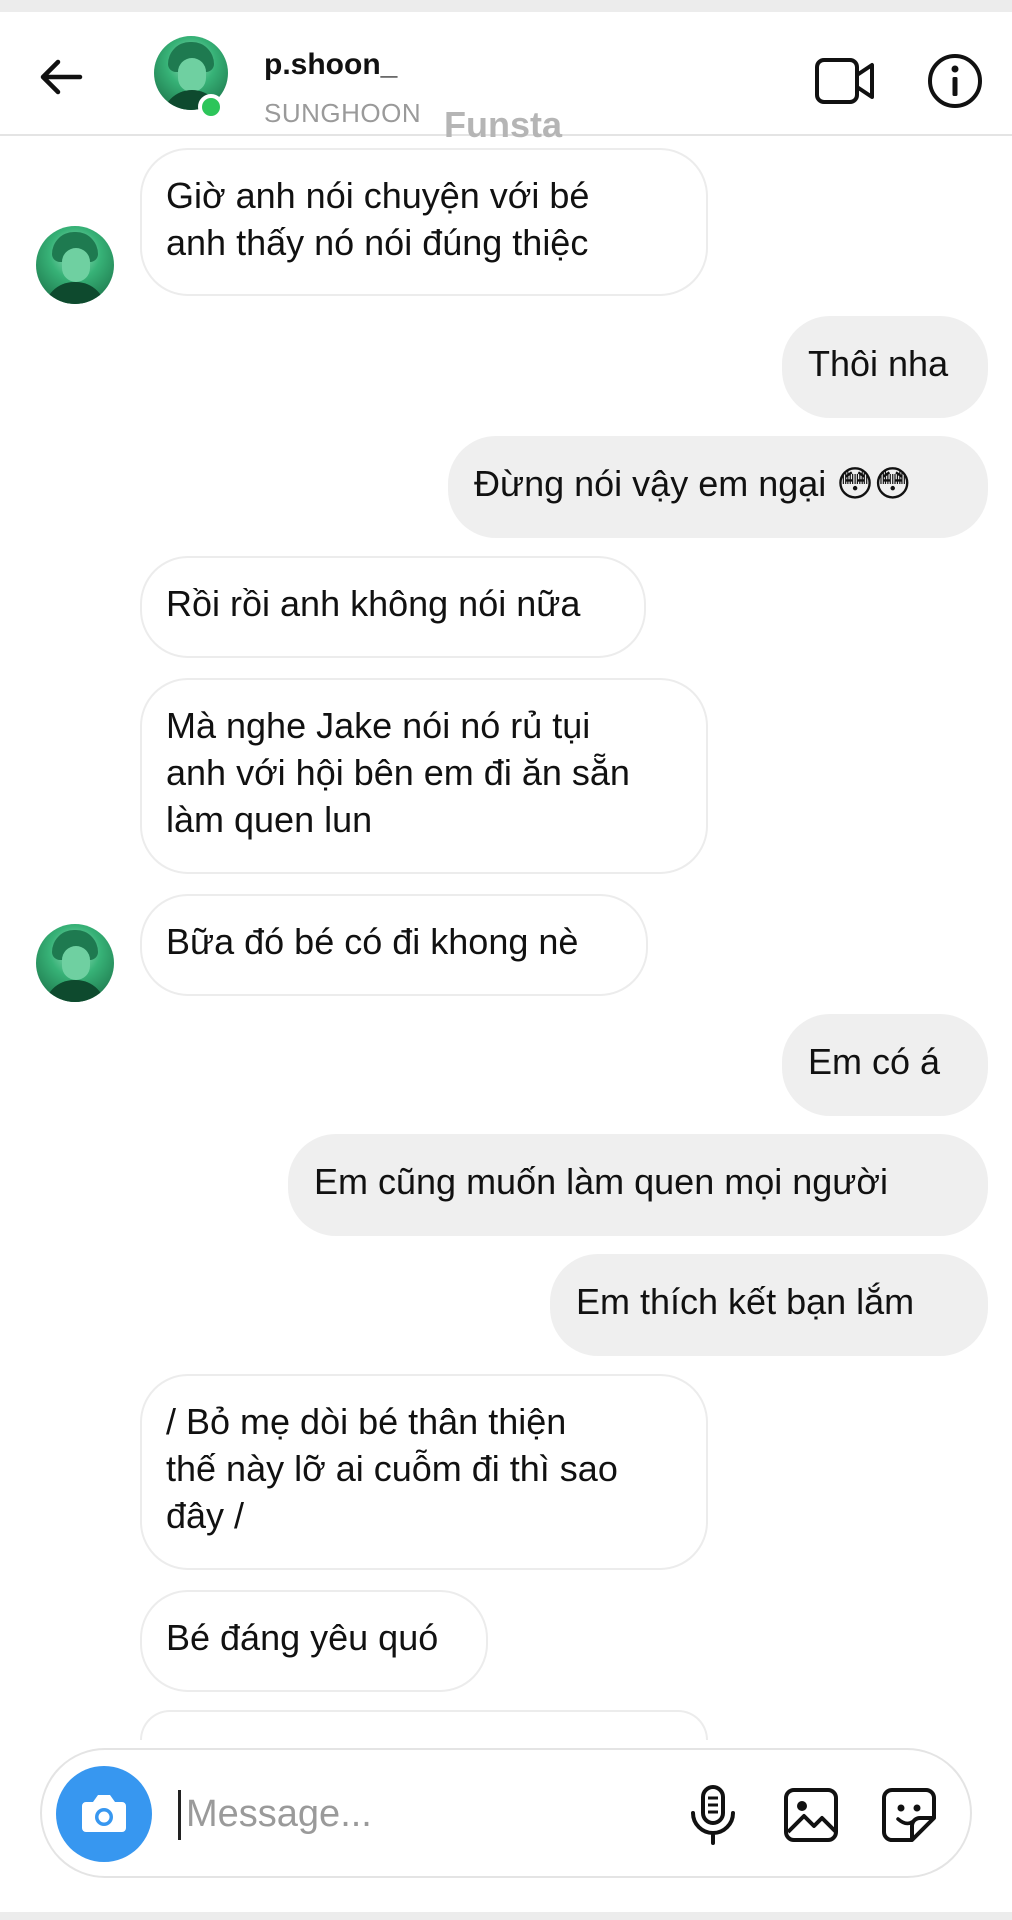 This screenshot has width=1012, height=1920. What do you see at coordinates (955, 81) in the screenshot?
I see `info-icon` at bounding box center [955, 81].